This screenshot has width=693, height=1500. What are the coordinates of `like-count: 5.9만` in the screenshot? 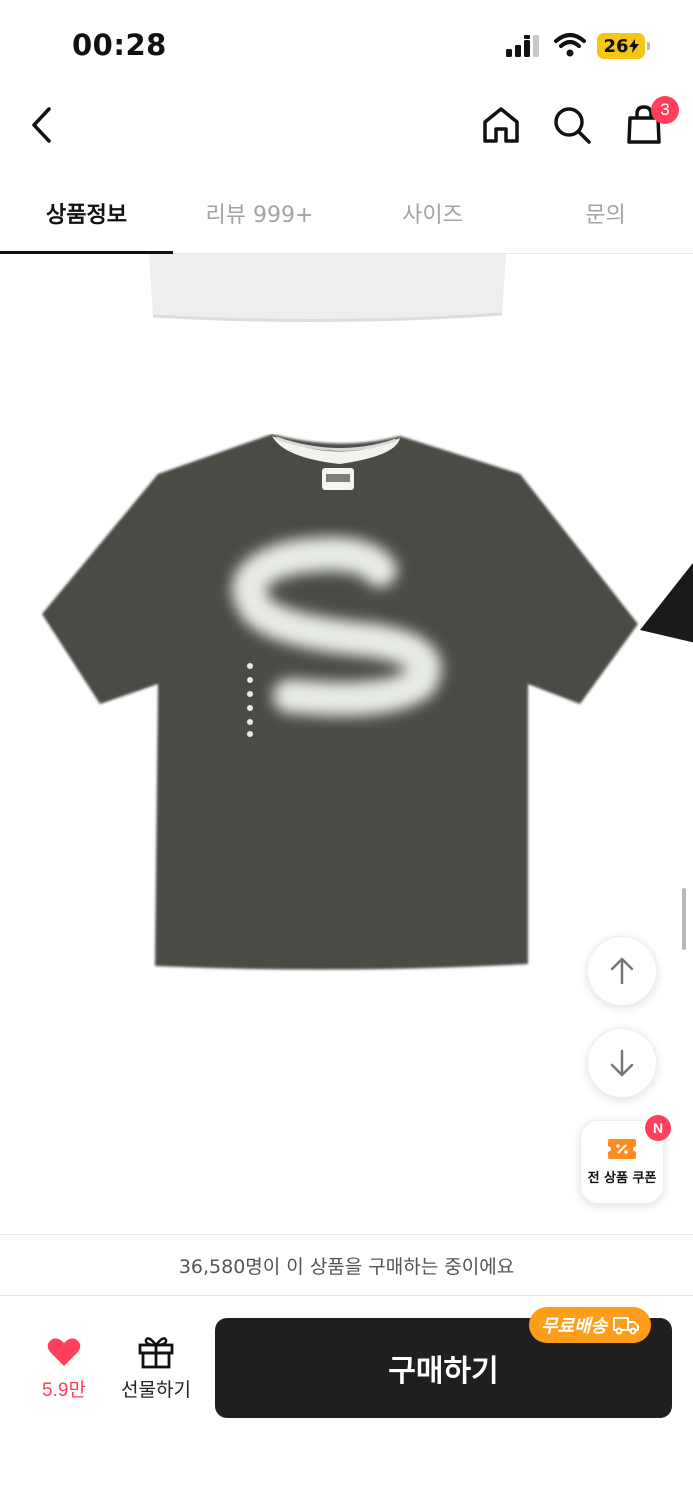 It's located at (64, 1390).